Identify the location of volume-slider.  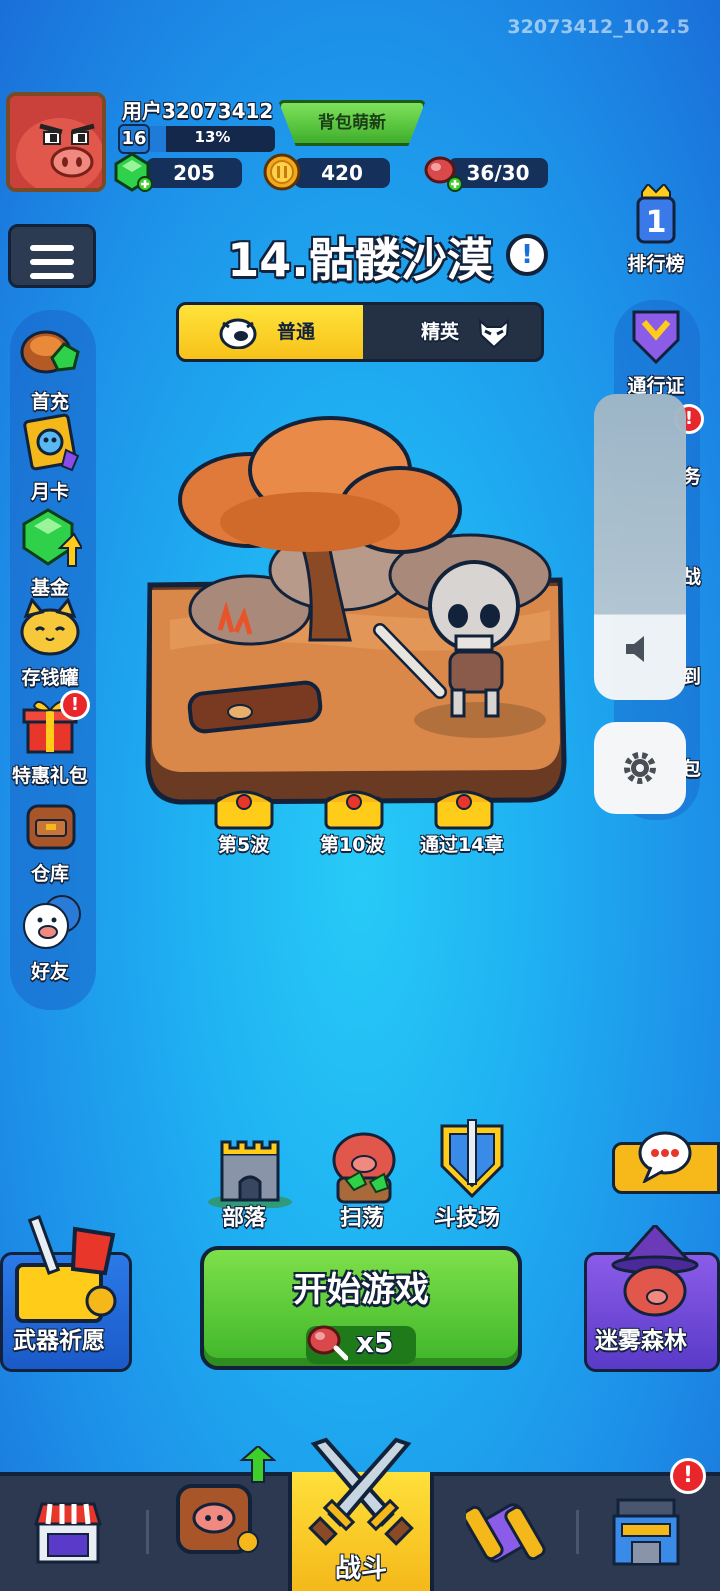
(640, 547).